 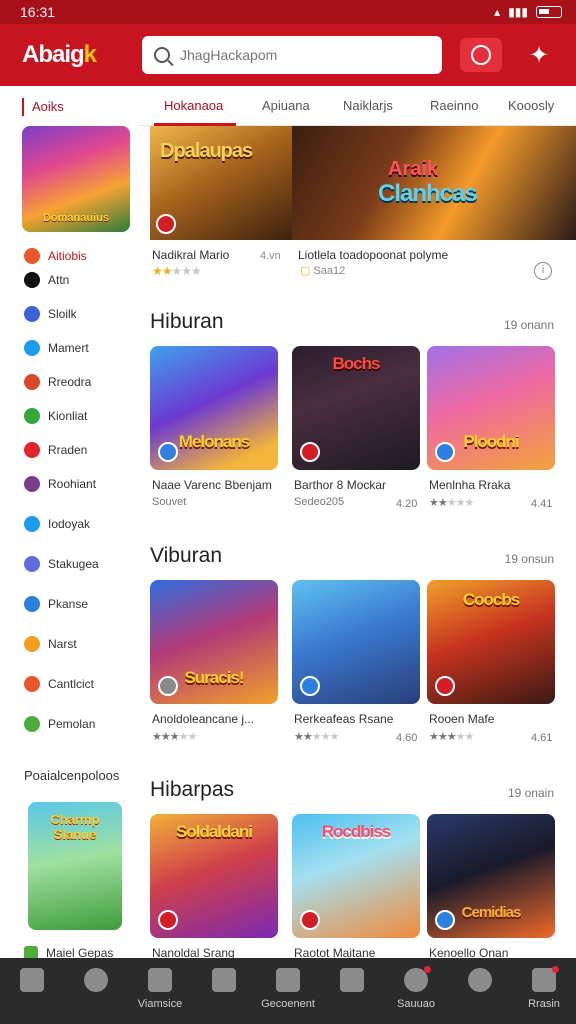 I want to click on banner-right-title-bottom: Clanhcas, so click(x=428, y=193).